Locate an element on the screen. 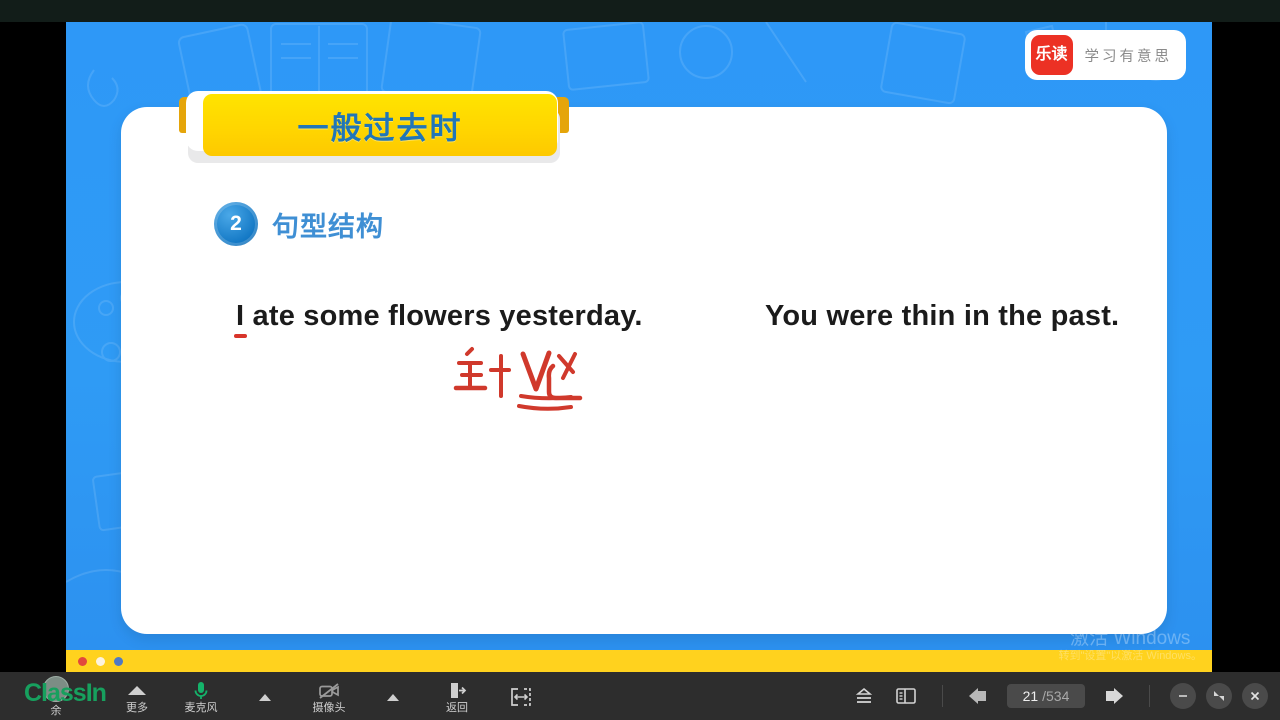 The image size is (1280, 720). toolbar-left-group: 余 ClassIn 更多 麦克风 摄像头 返回 is located at coordinates (276, 696).